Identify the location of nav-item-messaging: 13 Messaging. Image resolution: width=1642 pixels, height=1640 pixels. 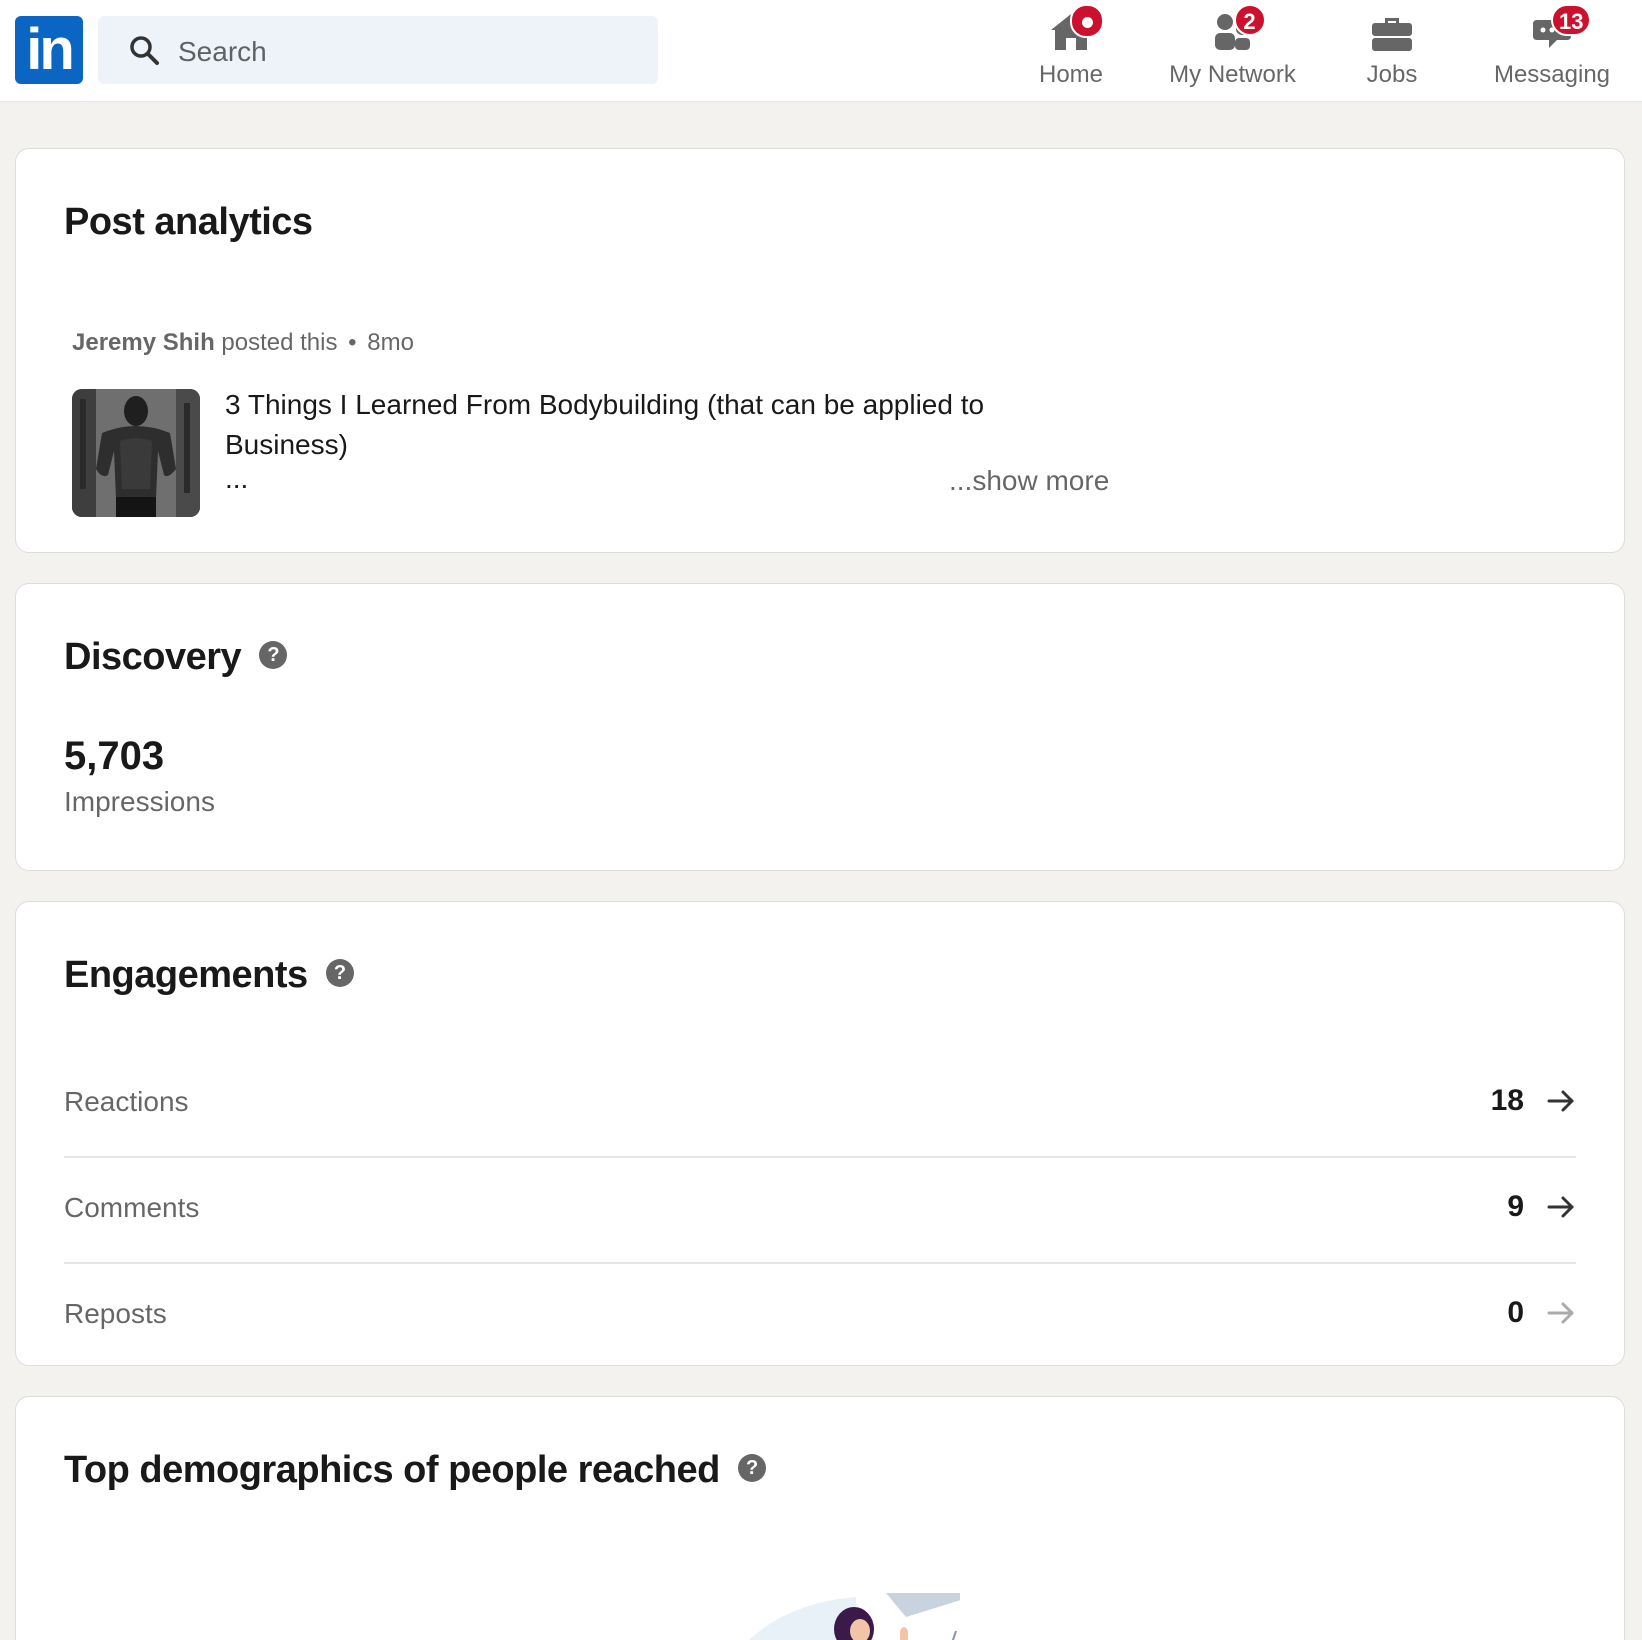
(1552, 50).